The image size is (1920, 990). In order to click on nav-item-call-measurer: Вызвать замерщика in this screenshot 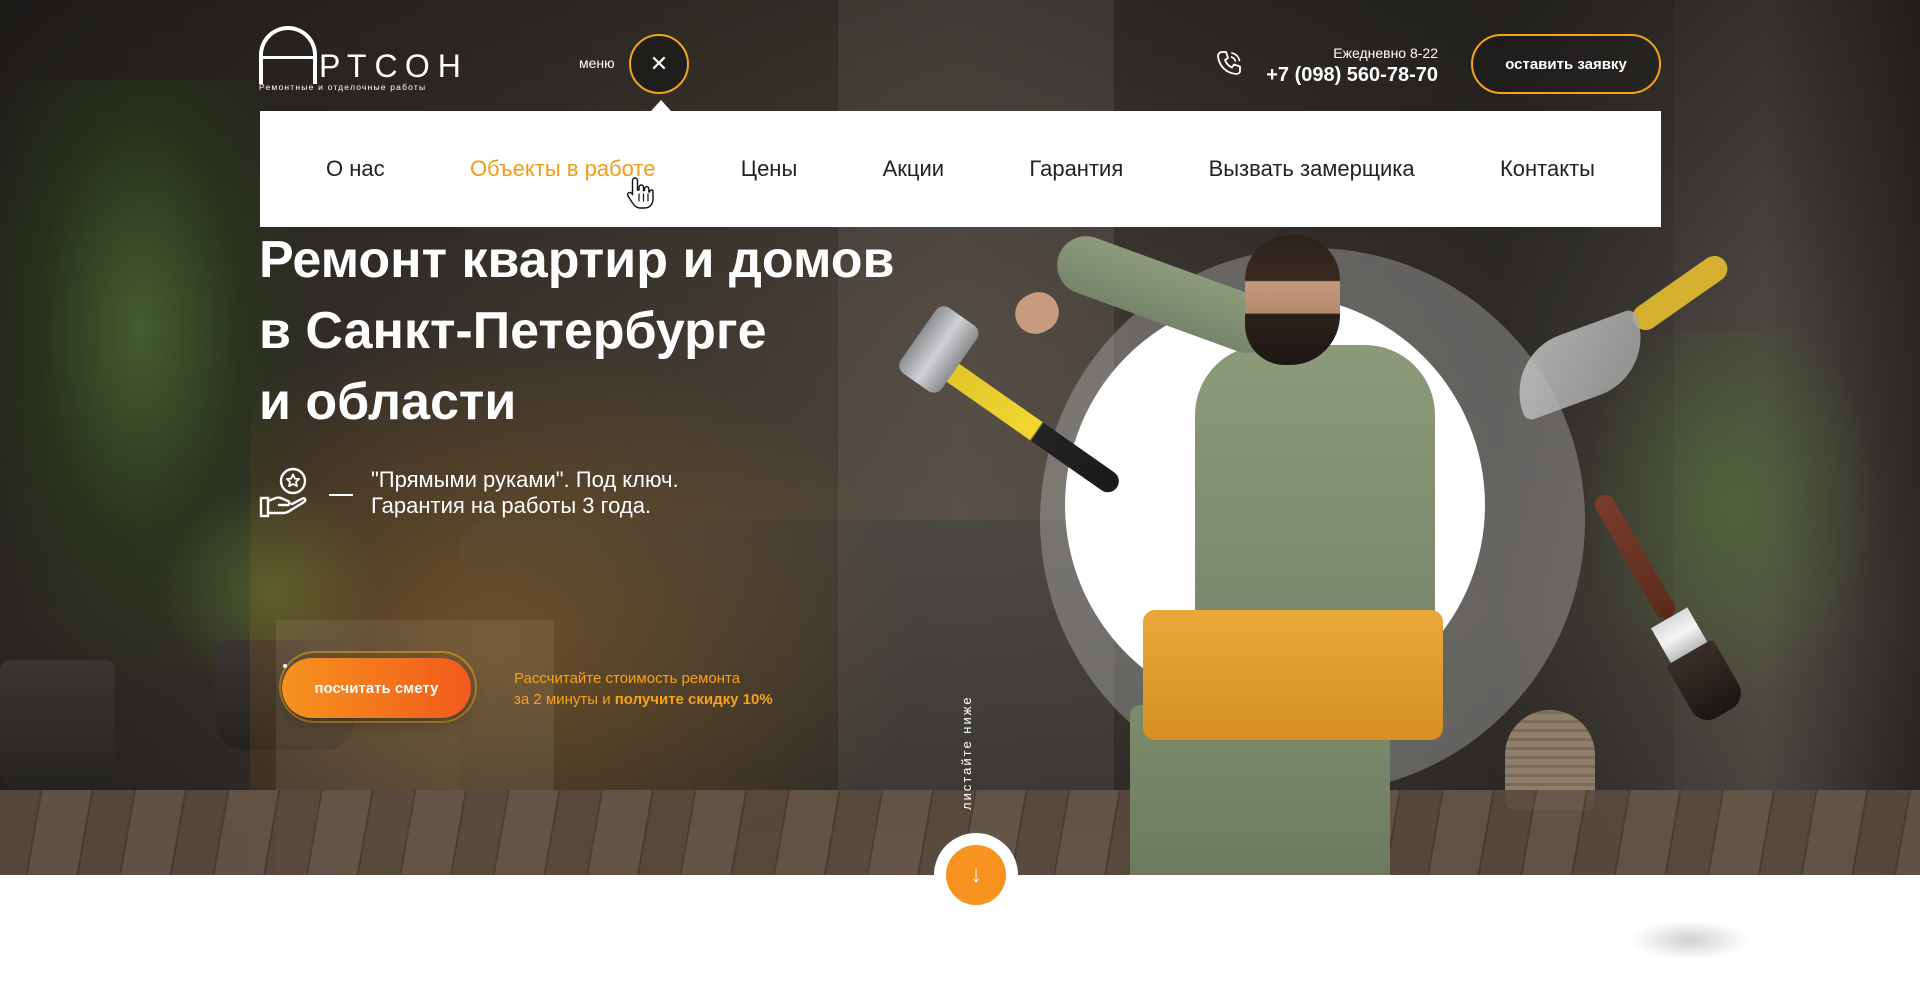, I will do `click(1312, 169)`.